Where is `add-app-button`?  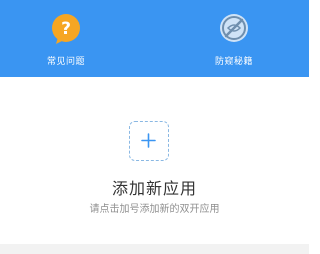 add-app-button is located at coordinates (149, 141).